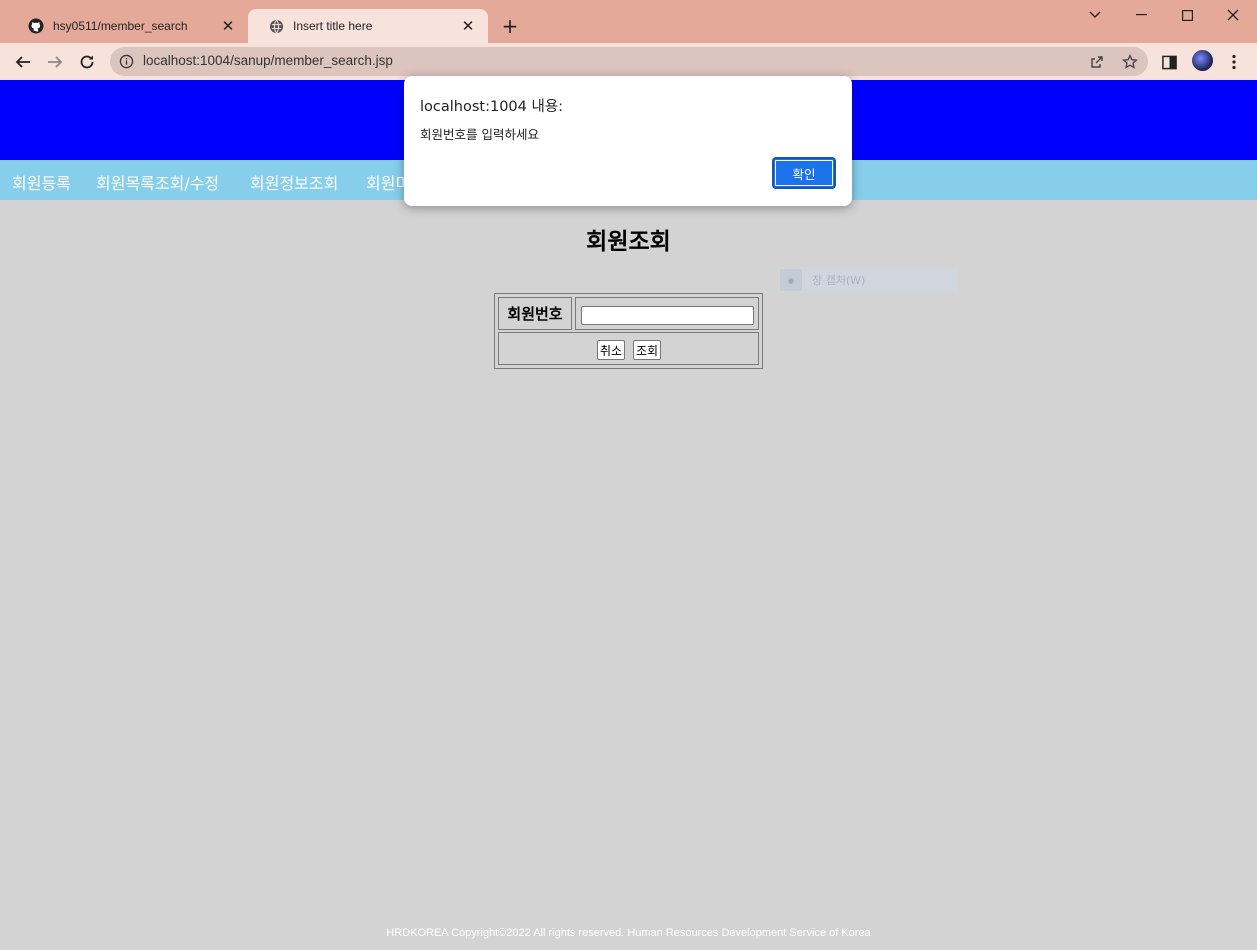  Describe the element at coordinates (510, 26) in the screenshot. I see `new-tab-button: +` at that location.